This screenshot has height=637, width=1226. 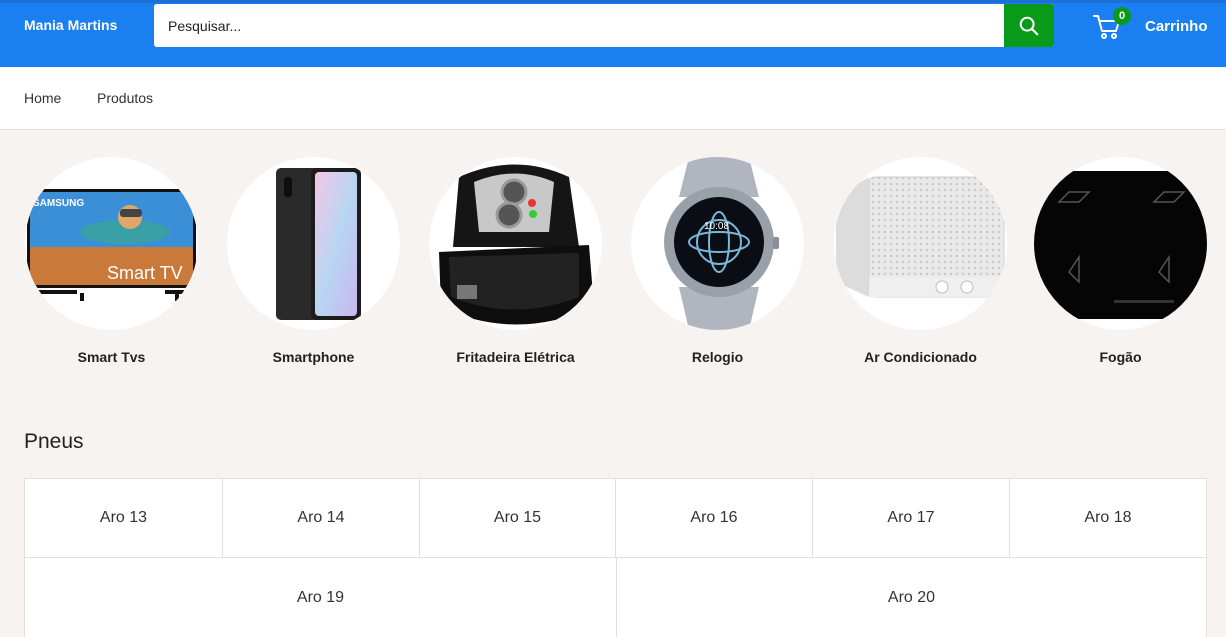 I want to click on category-fritadeira: Fritadeira Elétrica, so click(x=515, y=261).